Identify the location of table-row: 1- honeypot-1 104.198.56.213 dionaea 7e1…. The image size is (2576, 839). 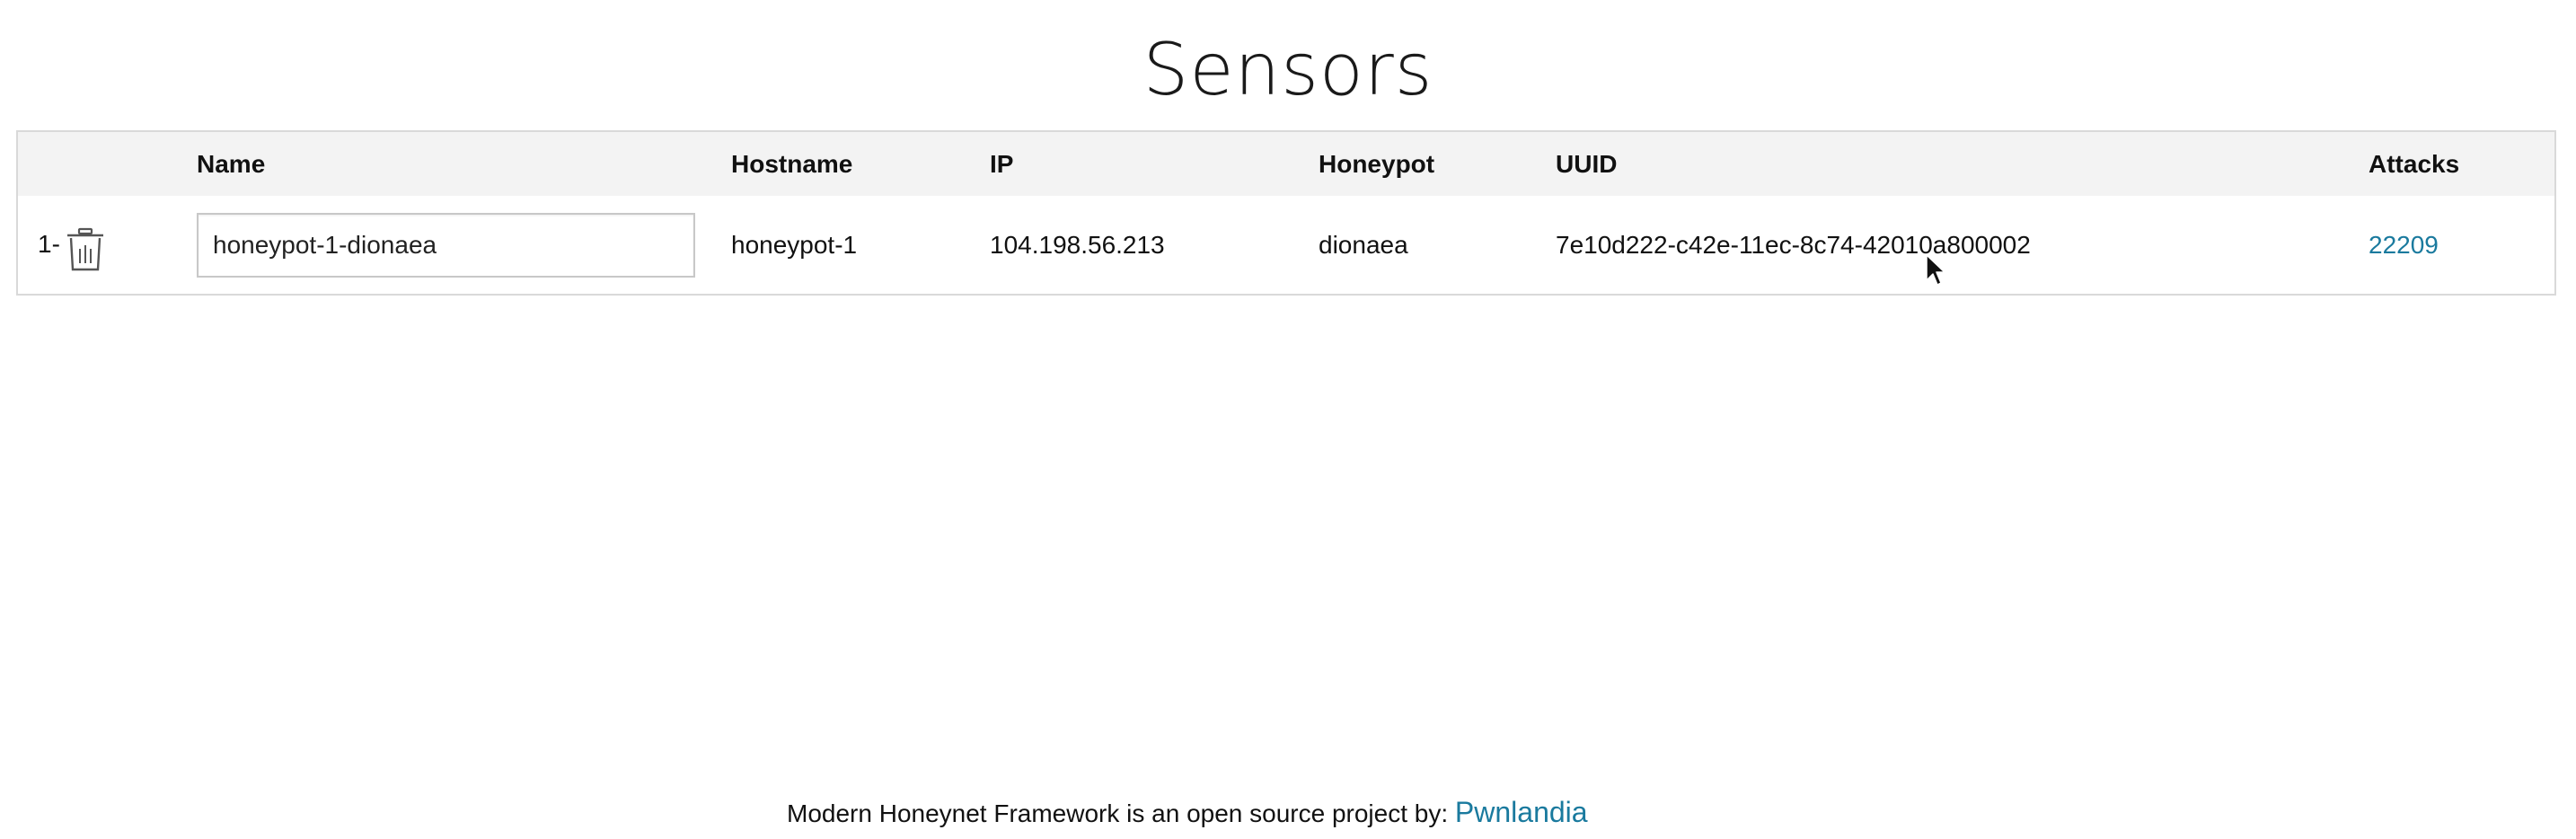
(1286, 245).